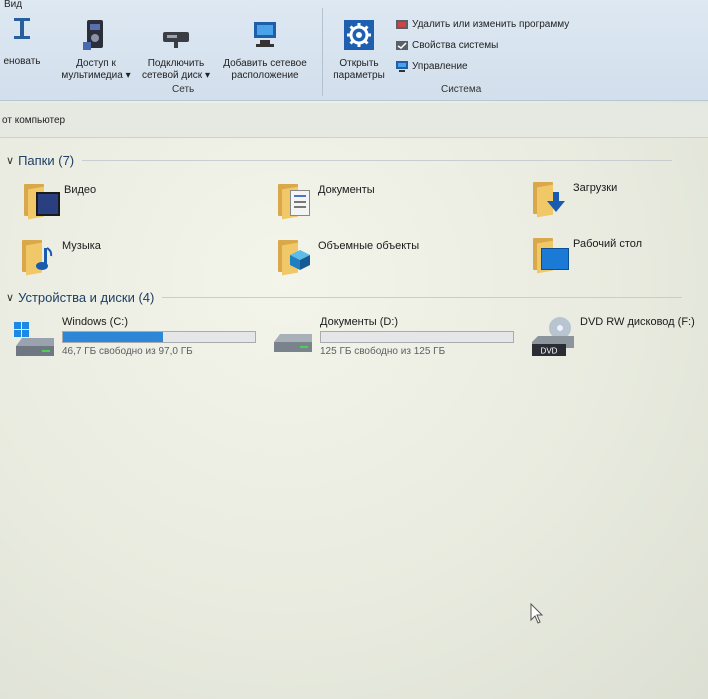 The width and height of the screenshot is (708, 699). What do you see at coordinates (369, 246) in the screenshot?
I see `folder-label: Объемные объекты` at bounding box center [369, 246].